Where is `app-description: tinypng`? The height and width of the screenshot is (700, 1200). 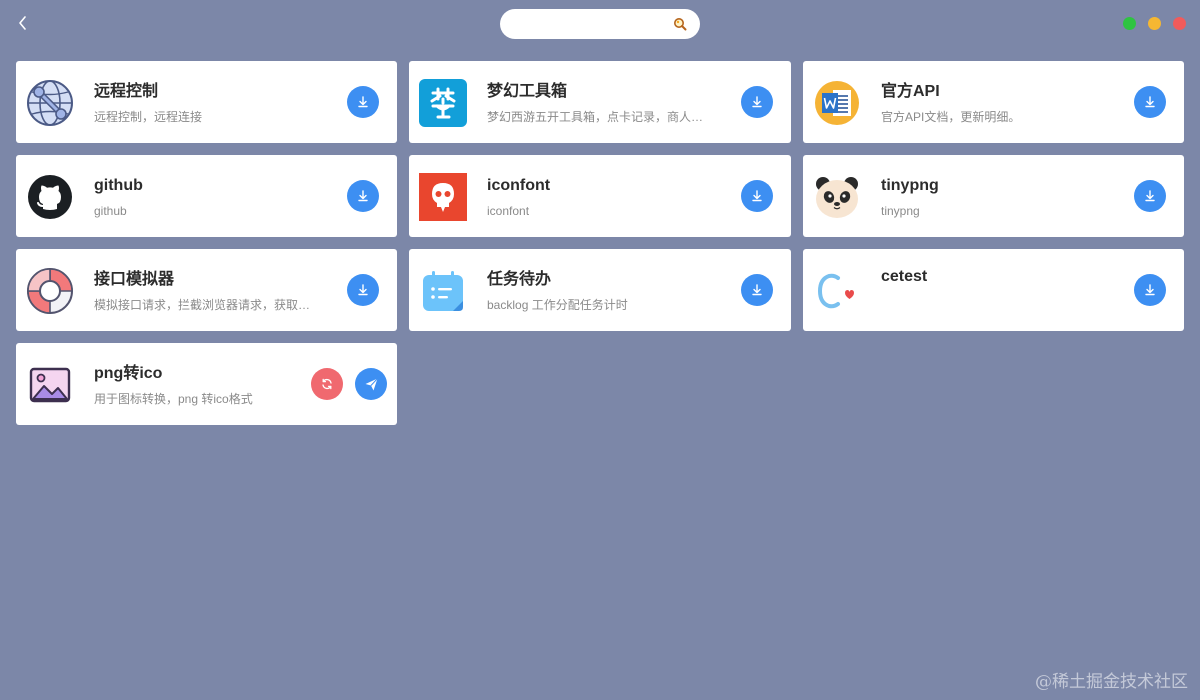
app-description: tinypng is located at coordinates (900, 211).